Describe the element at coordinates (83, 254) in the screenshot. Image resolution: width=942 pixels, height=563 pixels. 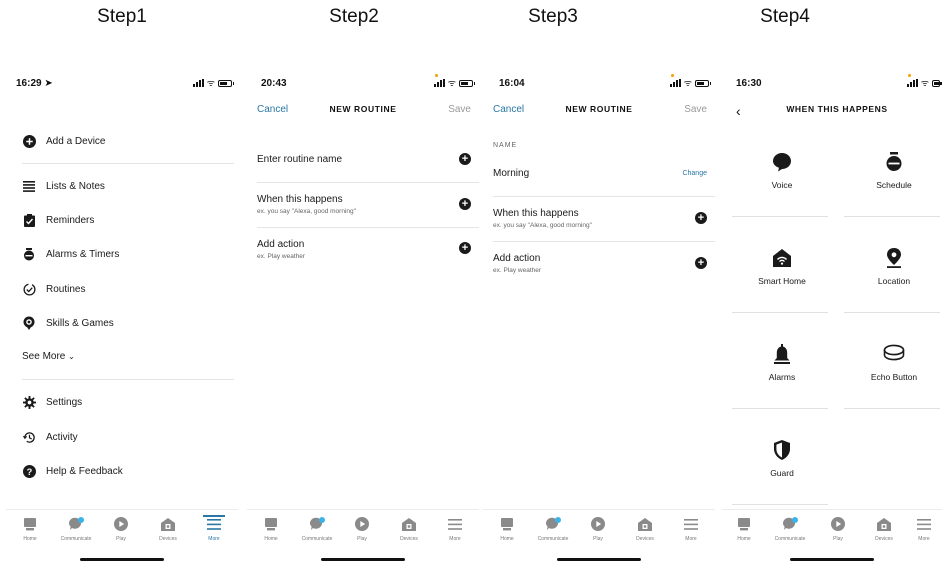
I see `menu-item-label: Alarms & Timers` at that location.